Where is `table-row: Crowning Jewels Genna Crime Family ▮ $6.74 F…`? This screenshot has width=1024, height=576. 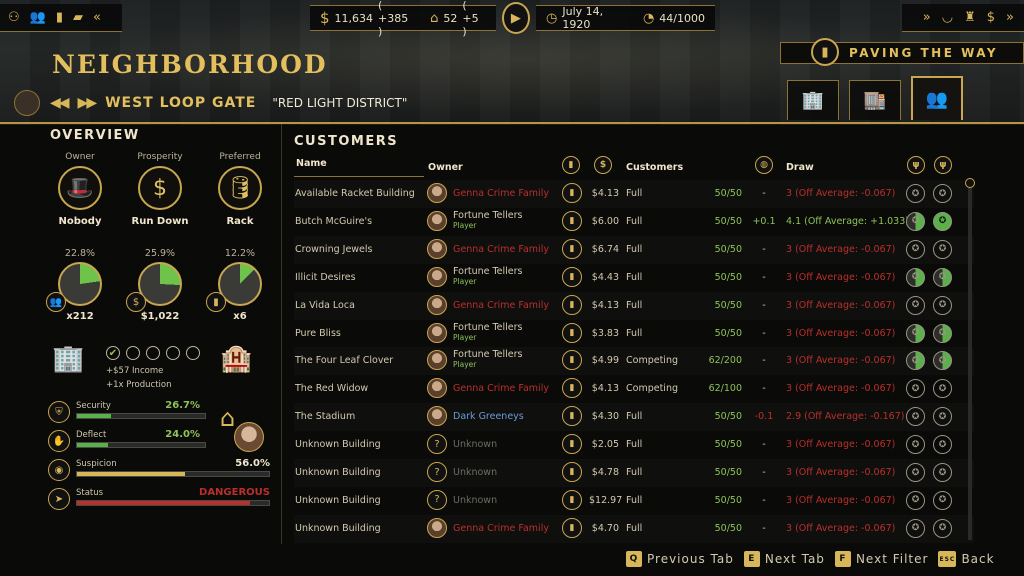
table-row: Crowning Jewels Genna Crime Family ▮ $6.74 F… is located at coordinates (634, 250).